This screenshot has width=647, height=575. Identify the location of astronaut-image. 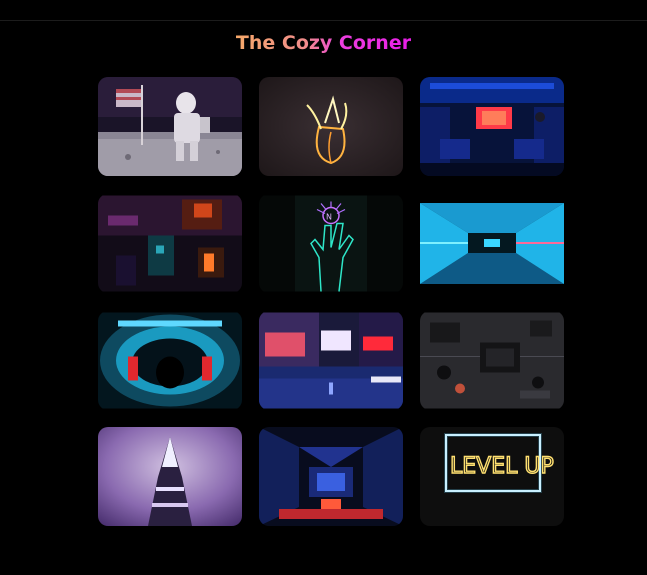
(170, 126).